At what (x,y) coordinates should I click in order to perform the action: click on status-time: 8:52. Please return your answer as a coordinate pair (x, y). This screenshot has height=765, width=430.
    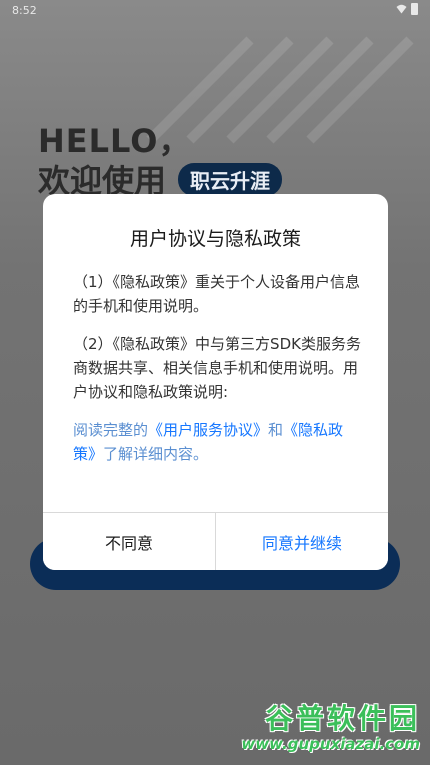
    Looking at the image, I should click on (24, 10).